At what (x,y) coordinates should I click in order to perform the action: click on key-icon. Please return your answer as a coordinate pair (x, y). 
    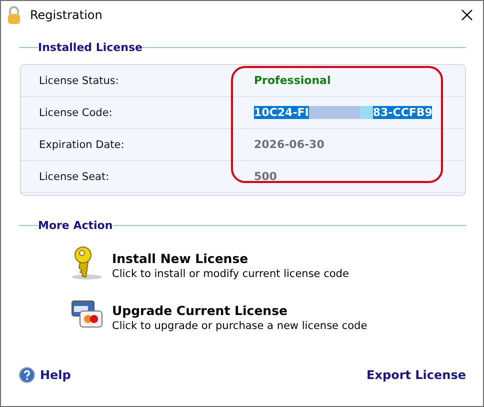
    Looking at the image, I should click on (87, 263).